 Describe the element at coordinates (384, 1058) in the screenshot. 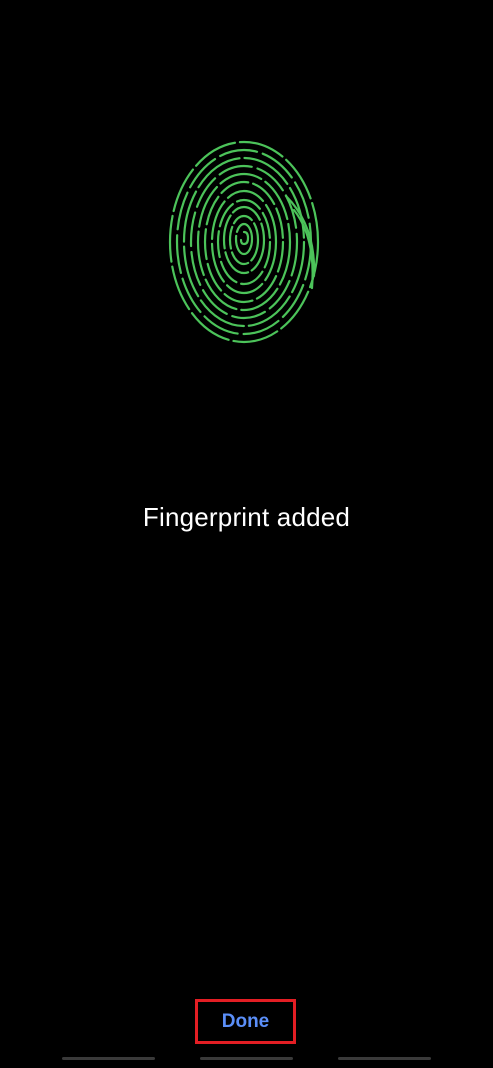

I see `nav-handle-right` at that location.